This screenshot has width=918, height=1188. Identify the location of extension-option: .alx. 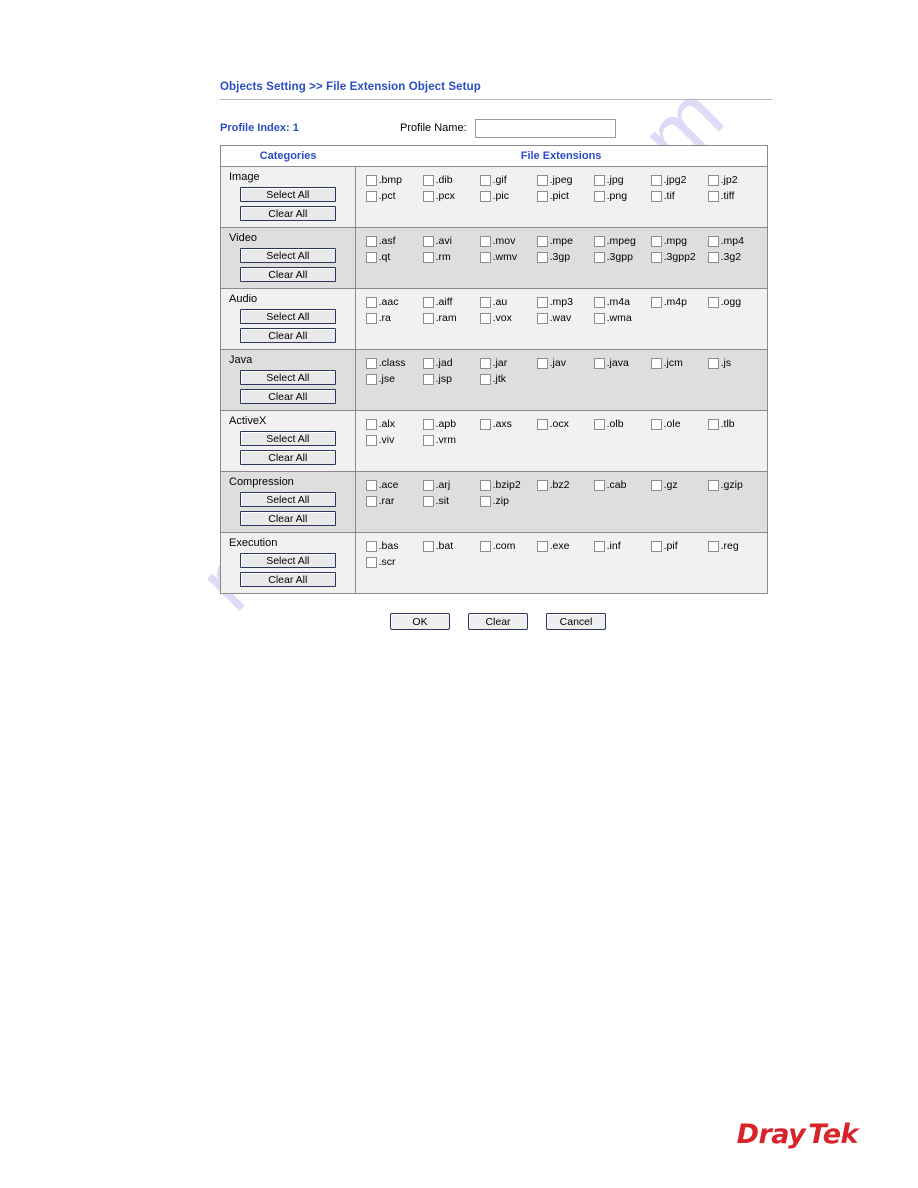
(394, 424).